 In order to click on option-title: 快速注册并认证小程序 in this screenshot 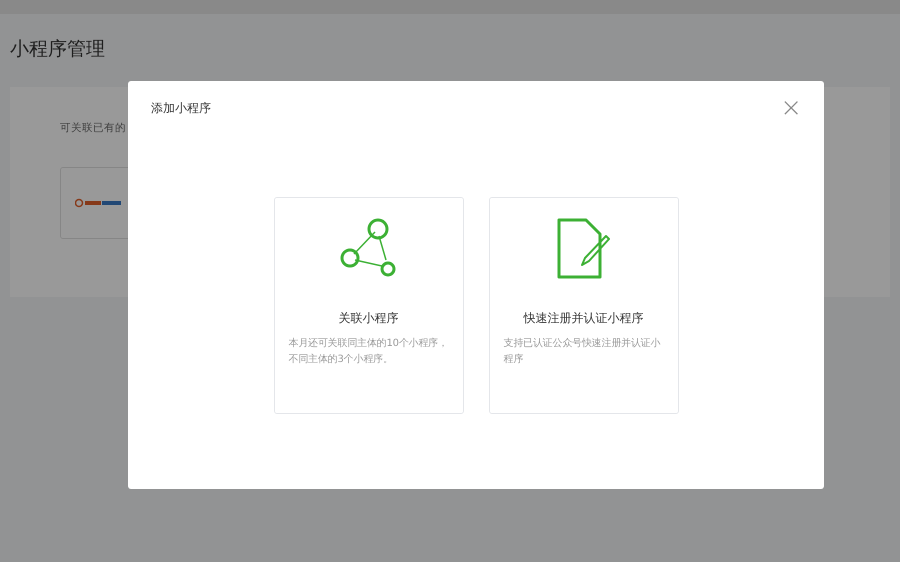, I will do `click(583, 318)`.